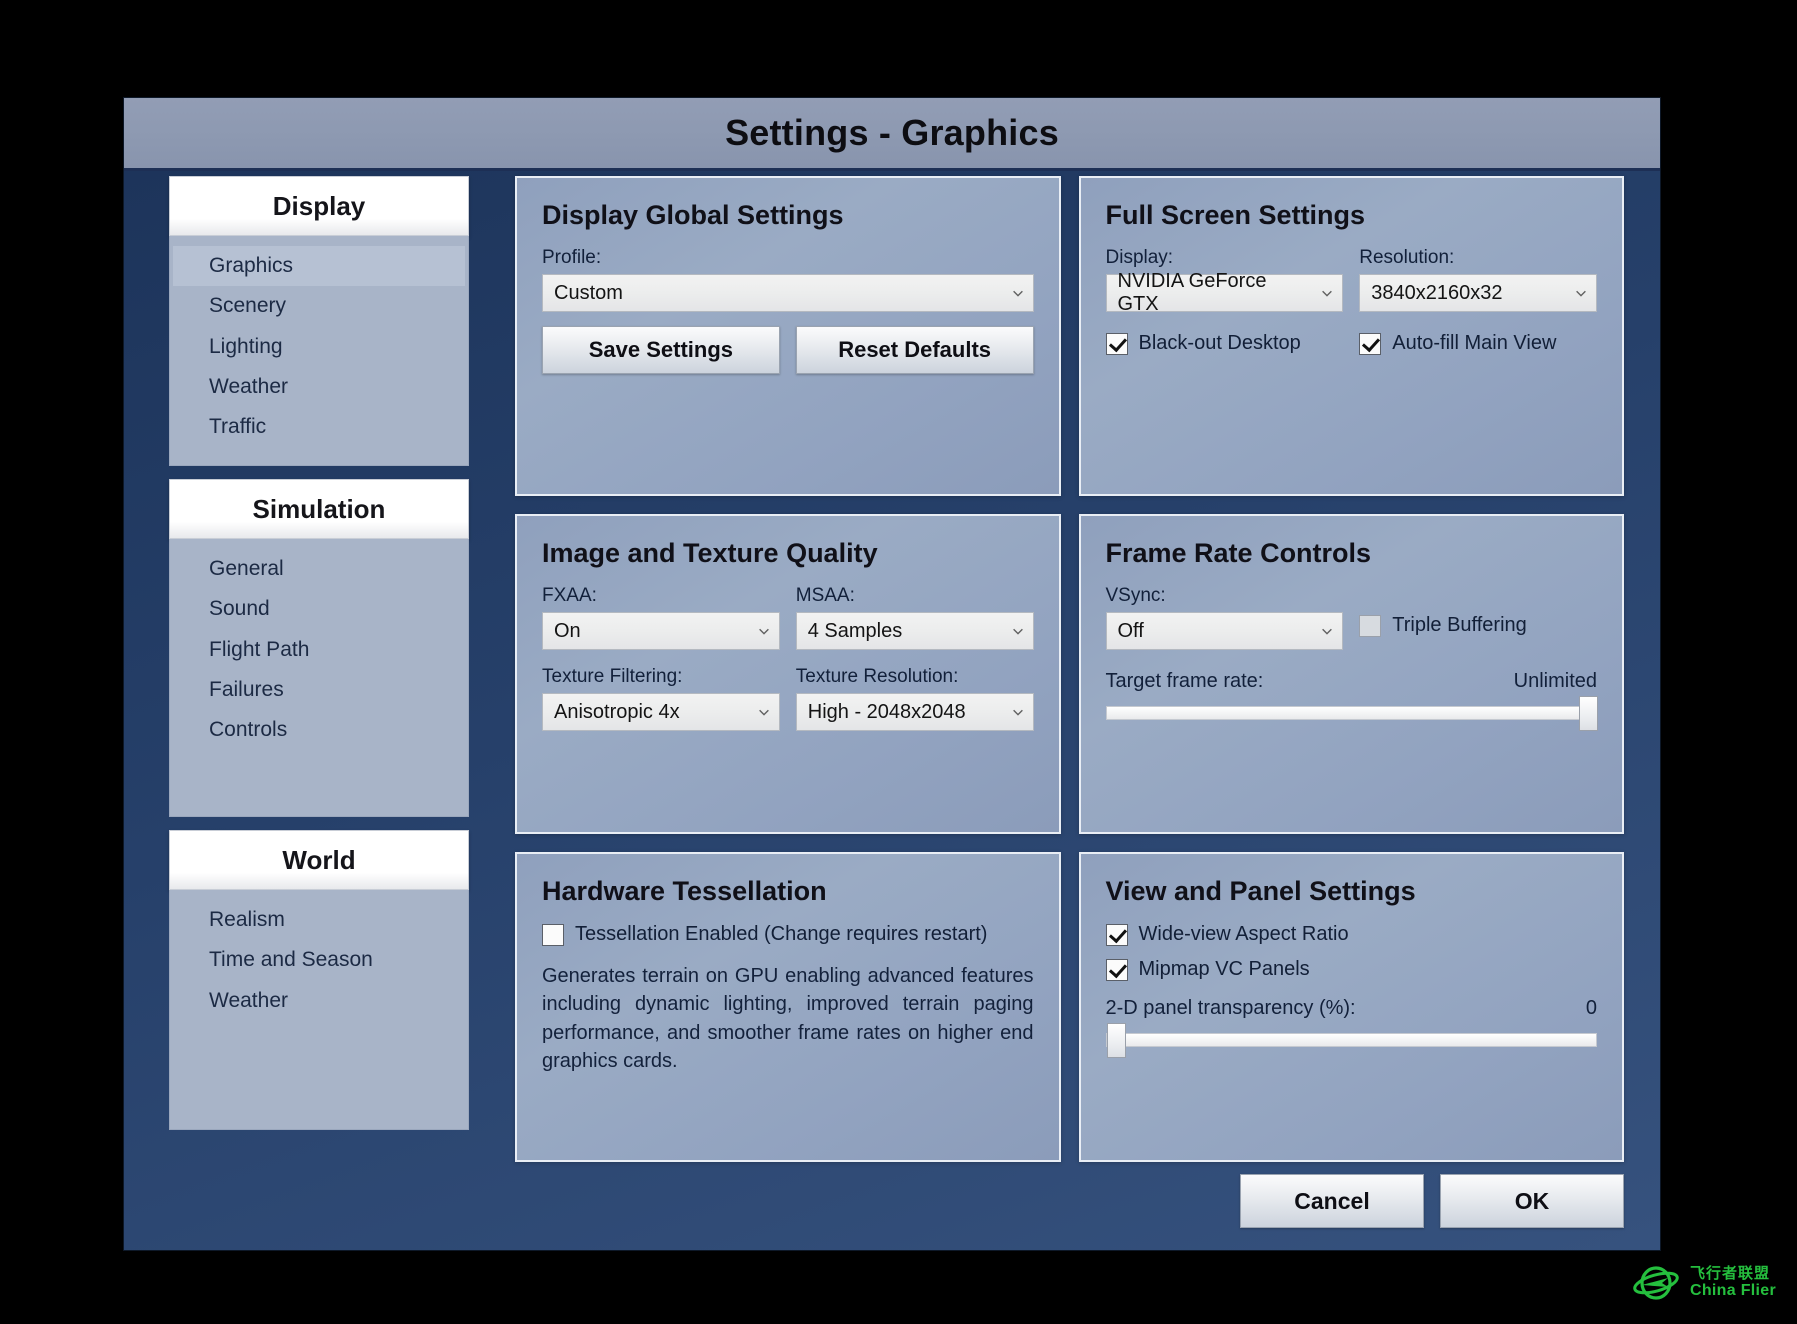 Image resolution: width=1797 pixels, height=1324 pixels. I want to click on blackout-desktop-label: Black-out Desktop, so click(1219, 343).